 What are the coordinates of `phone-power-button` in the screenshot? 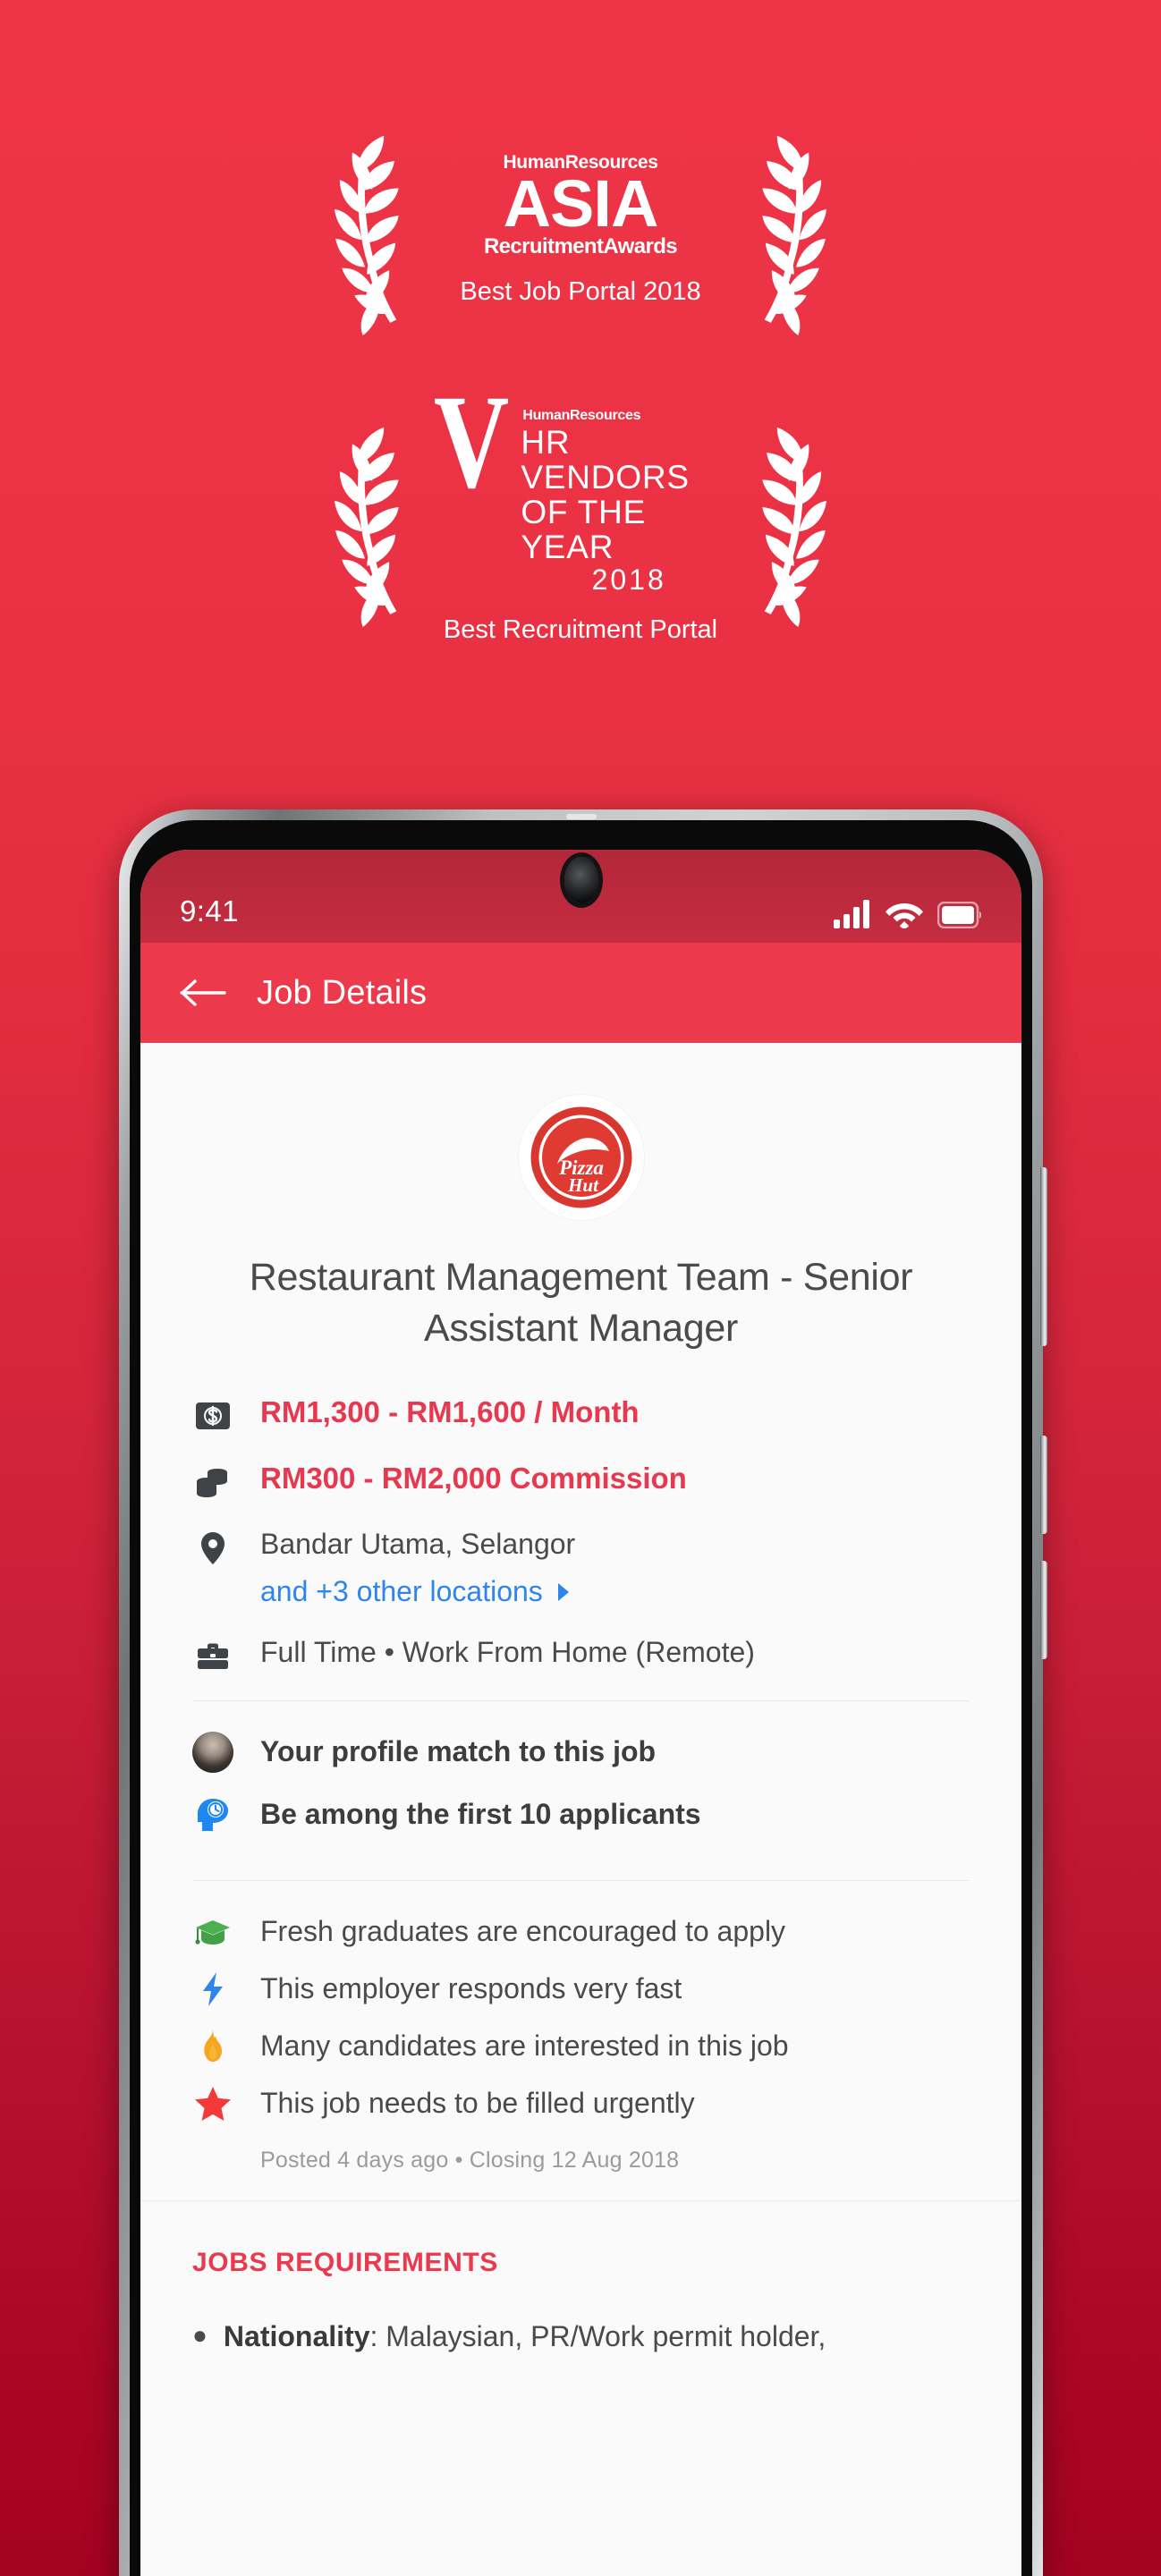 It's located at (1043, 1485).